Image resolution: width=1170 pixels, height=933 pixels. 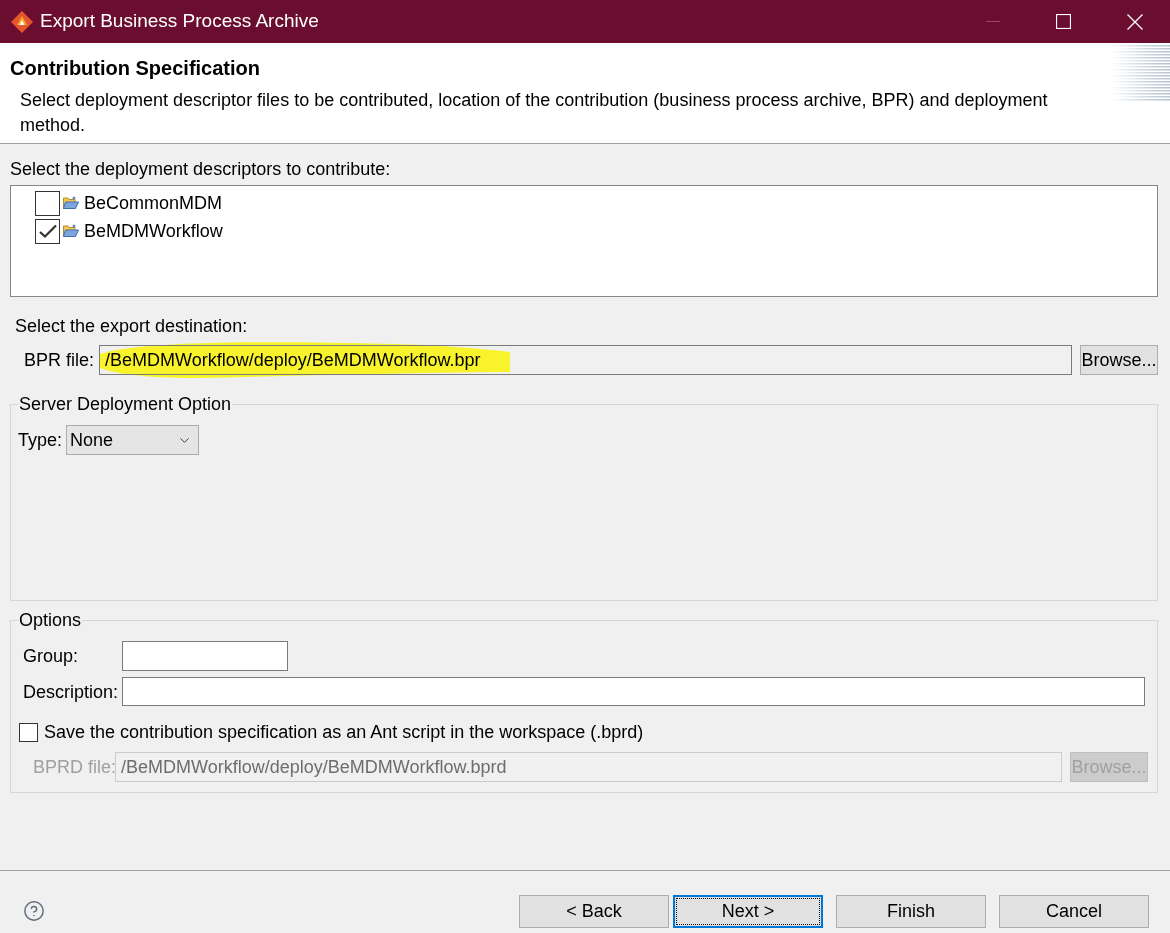 I want to click on app-logo-icon, so click(x=22, y=21).